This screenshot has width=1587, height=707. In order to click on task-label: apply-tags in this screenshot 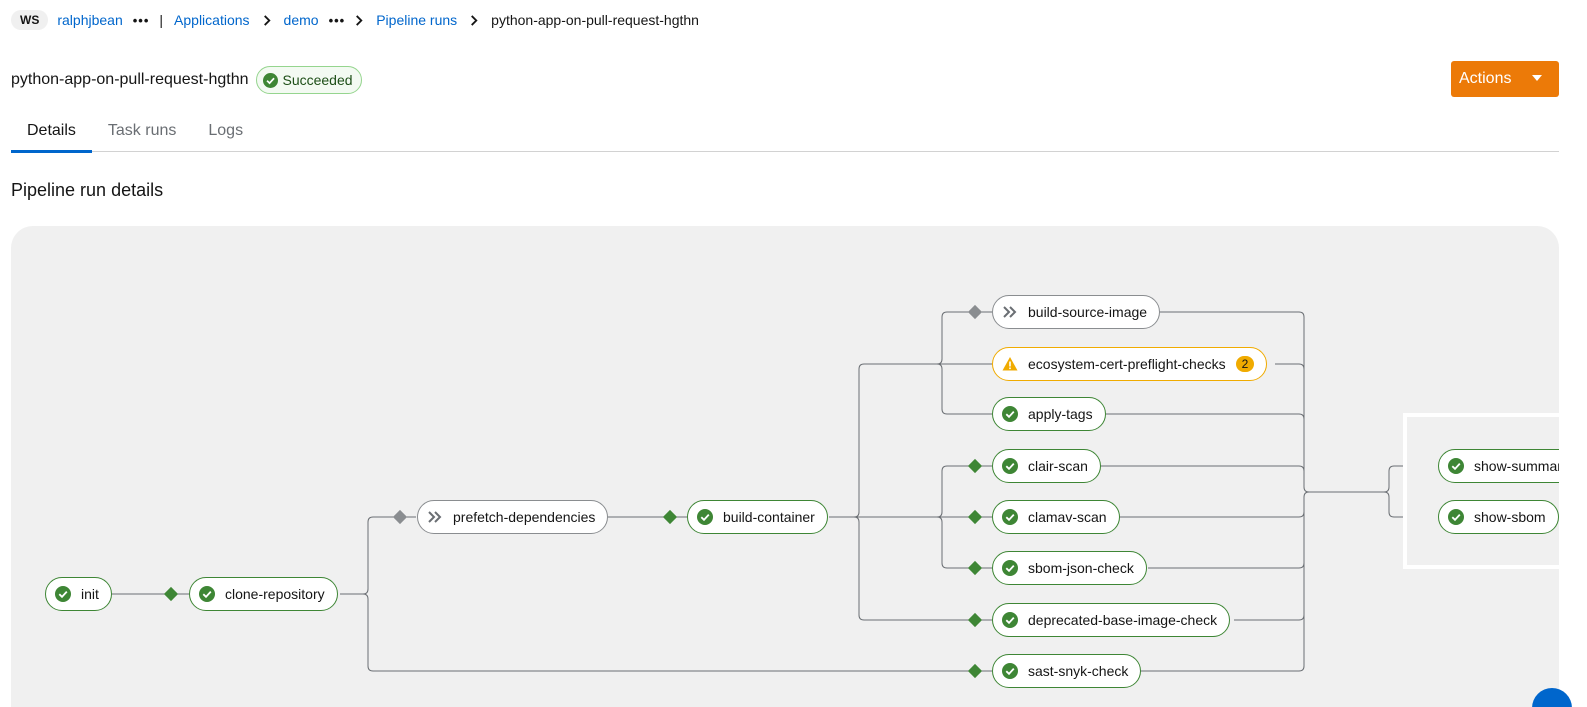, I will do `click(1060, 414)`.